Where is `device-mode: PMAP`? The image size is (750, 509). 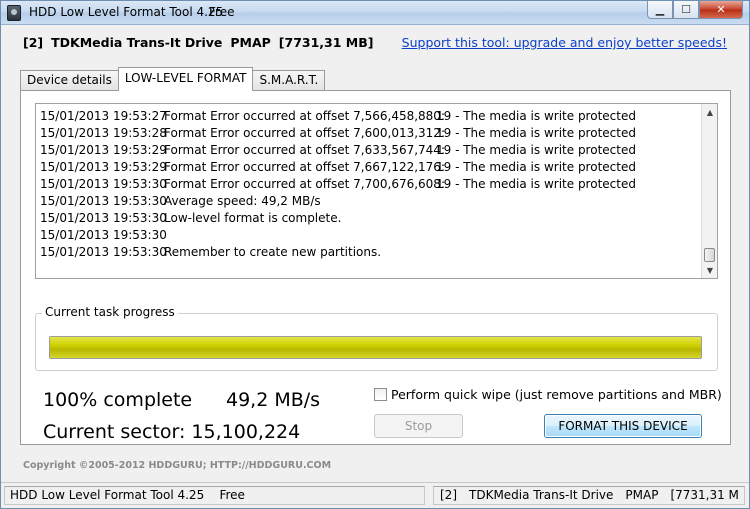
device-mode: PMAP is located at coordinates (250, 42).